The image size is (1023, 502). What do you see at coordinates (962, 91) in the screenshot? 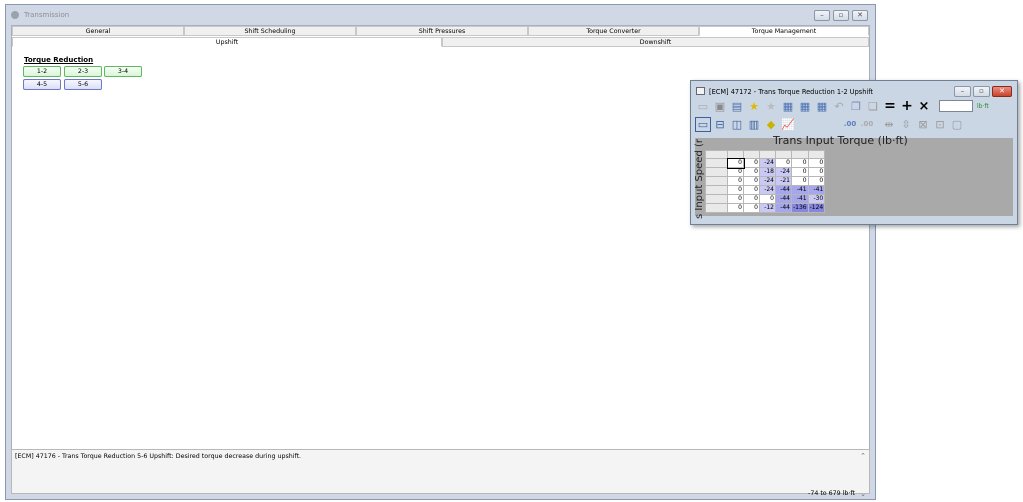
I see `table-minimize-button: –` at bounding box center [962, 91].